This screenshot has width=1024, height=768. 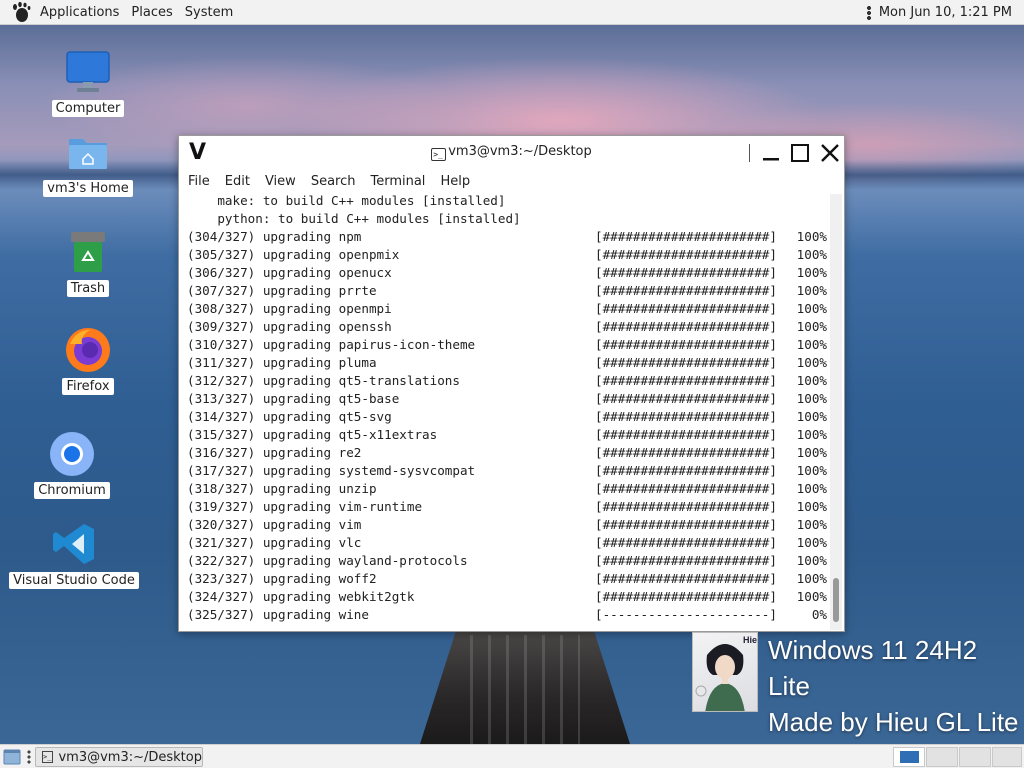 What do you see at coordinates (945, 12) in the screenshot?
I see `panel-clock: Mon Jun 10, 1:21 PM` at bounding box center [945, 12].